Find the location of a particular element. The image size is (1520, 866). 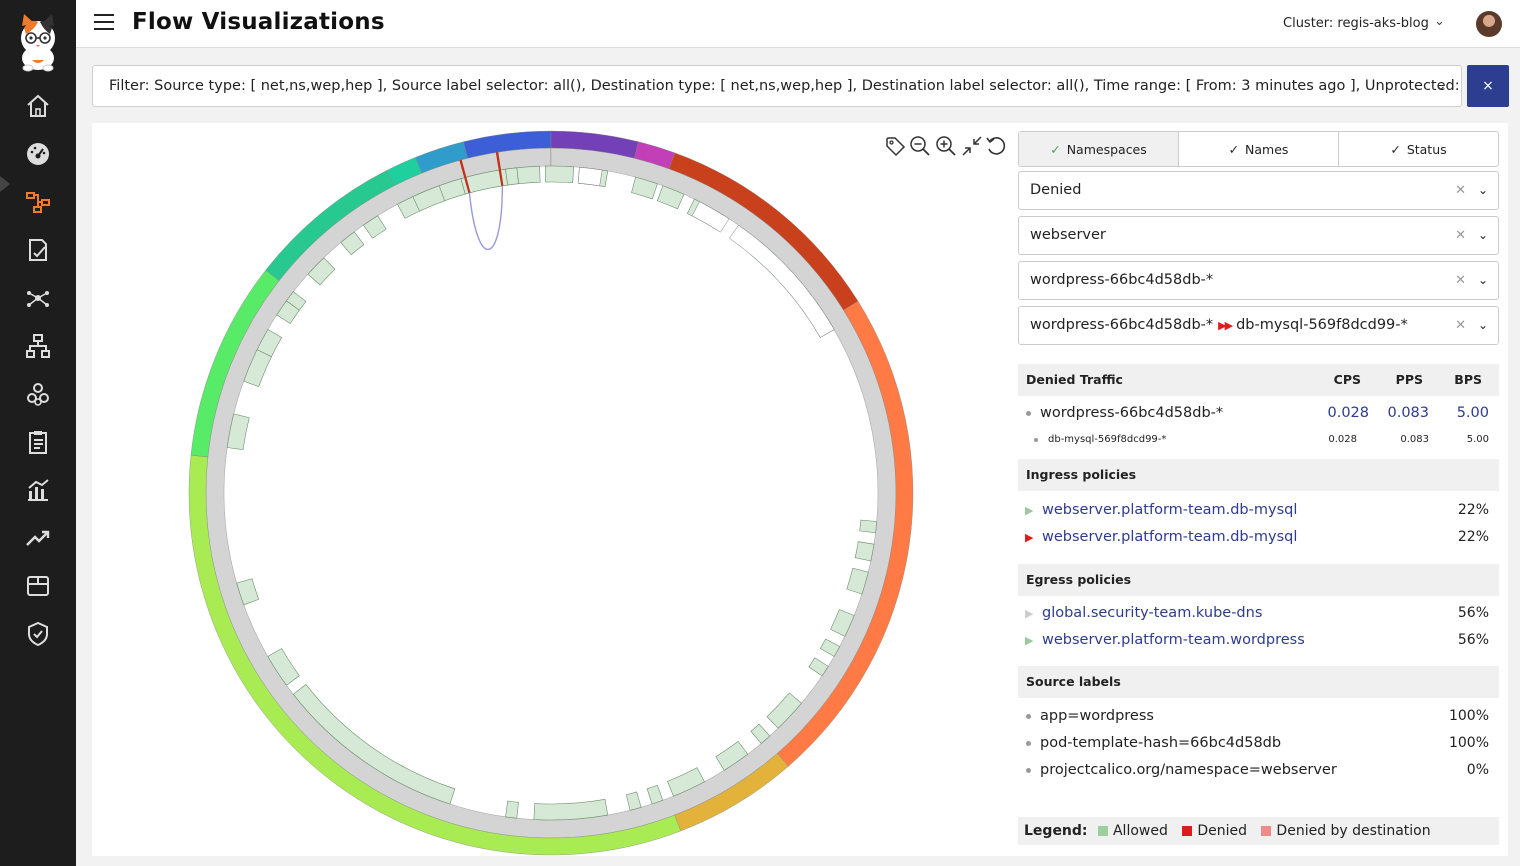

nav-service-graph is located at coordinates (38, 298).